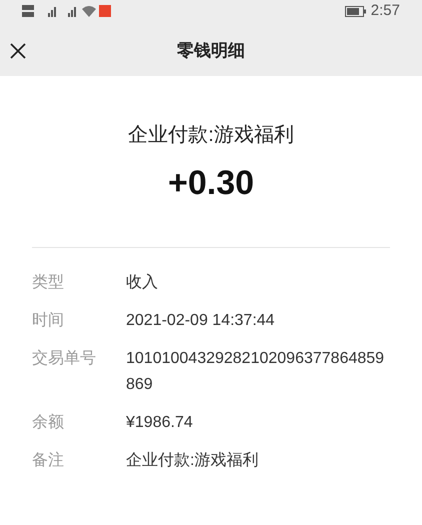  What do you see at coordinates (211, 51) in the screenshot?
I see `page-title: 零钱明细` at bounding box center [211, 51].